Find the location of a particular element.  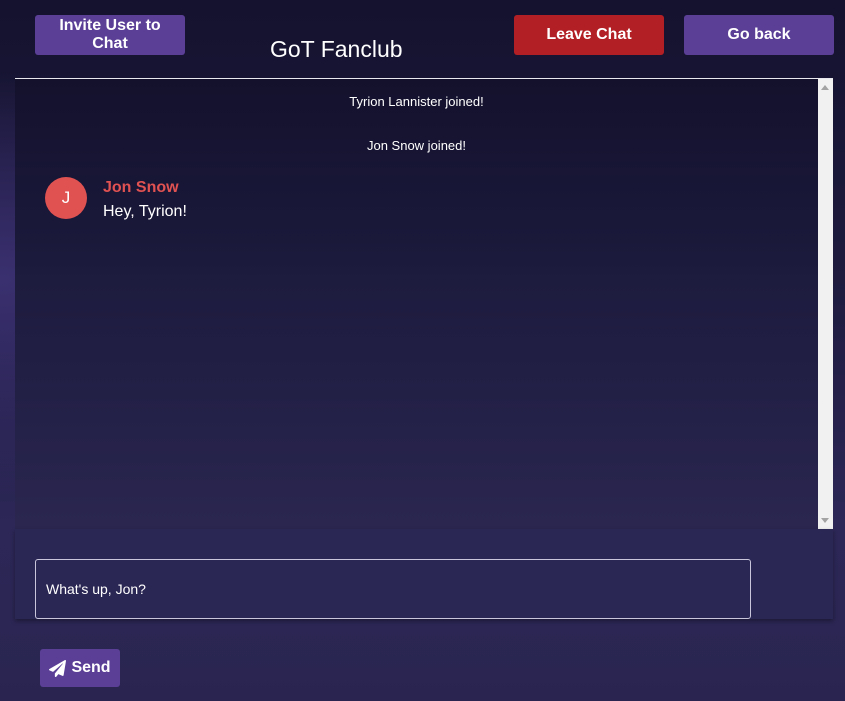

scrollbar is located at coordinates (825, 304).